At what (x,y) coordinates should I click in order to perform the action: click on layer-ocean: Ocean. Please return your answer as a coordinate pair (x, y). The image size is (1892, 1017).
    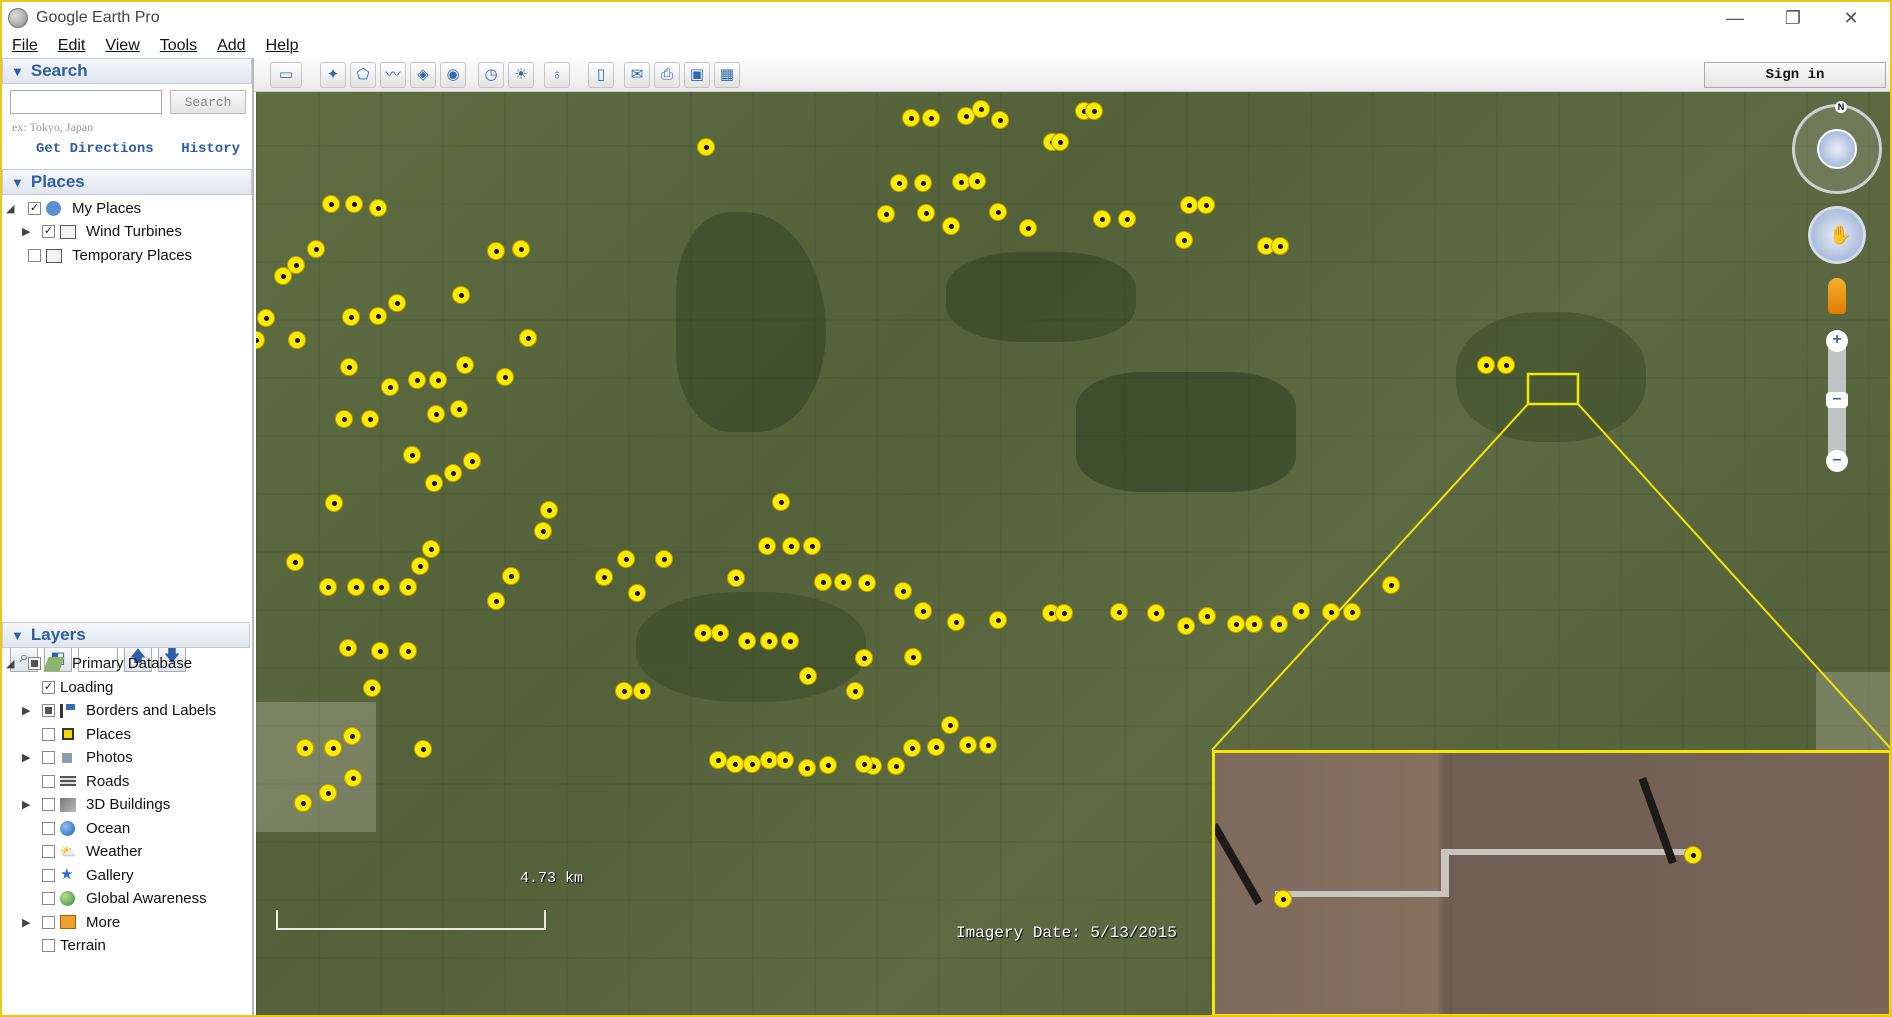
    Looking at the image, I should click on (126, 829).